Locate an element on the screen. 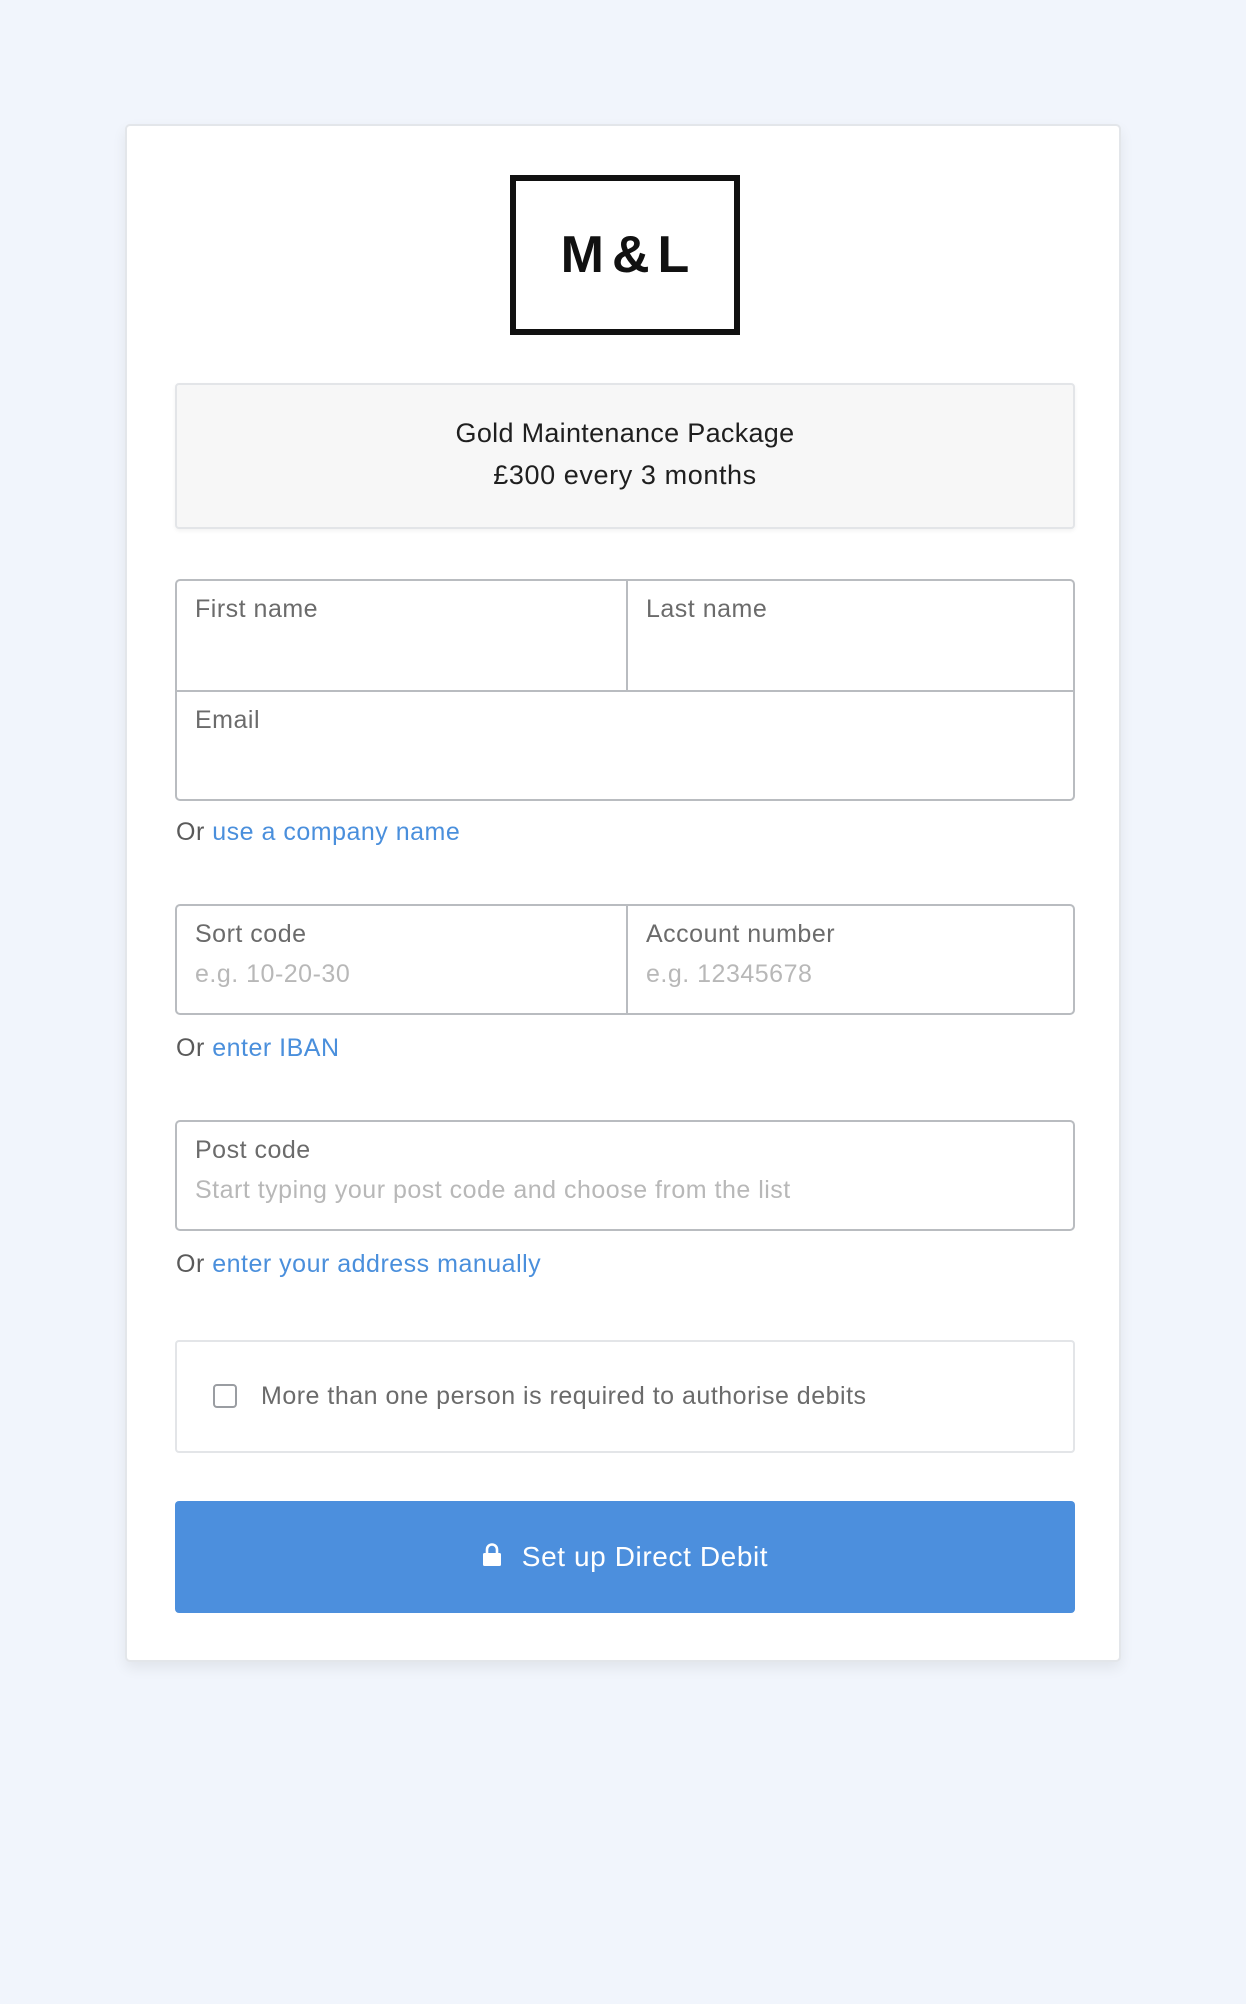 The image size is (1246, 2004). bank-details-fields: Sort code Account number is located at coordinates (625, 959).